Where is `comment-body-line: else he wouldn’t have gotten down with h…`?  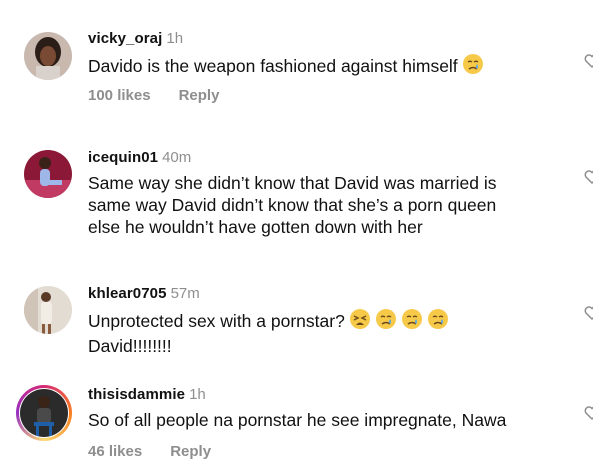
comment-body-line: else he wouldn’t have gotten down with h… is located at coordinates (255, 227).